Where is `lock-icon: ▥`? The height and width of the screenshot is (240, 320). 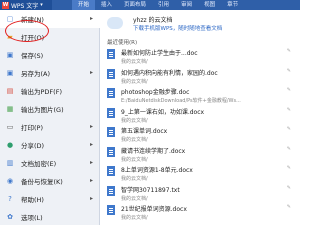
lock-icon: ▥ is located at coordinates (10, 163).